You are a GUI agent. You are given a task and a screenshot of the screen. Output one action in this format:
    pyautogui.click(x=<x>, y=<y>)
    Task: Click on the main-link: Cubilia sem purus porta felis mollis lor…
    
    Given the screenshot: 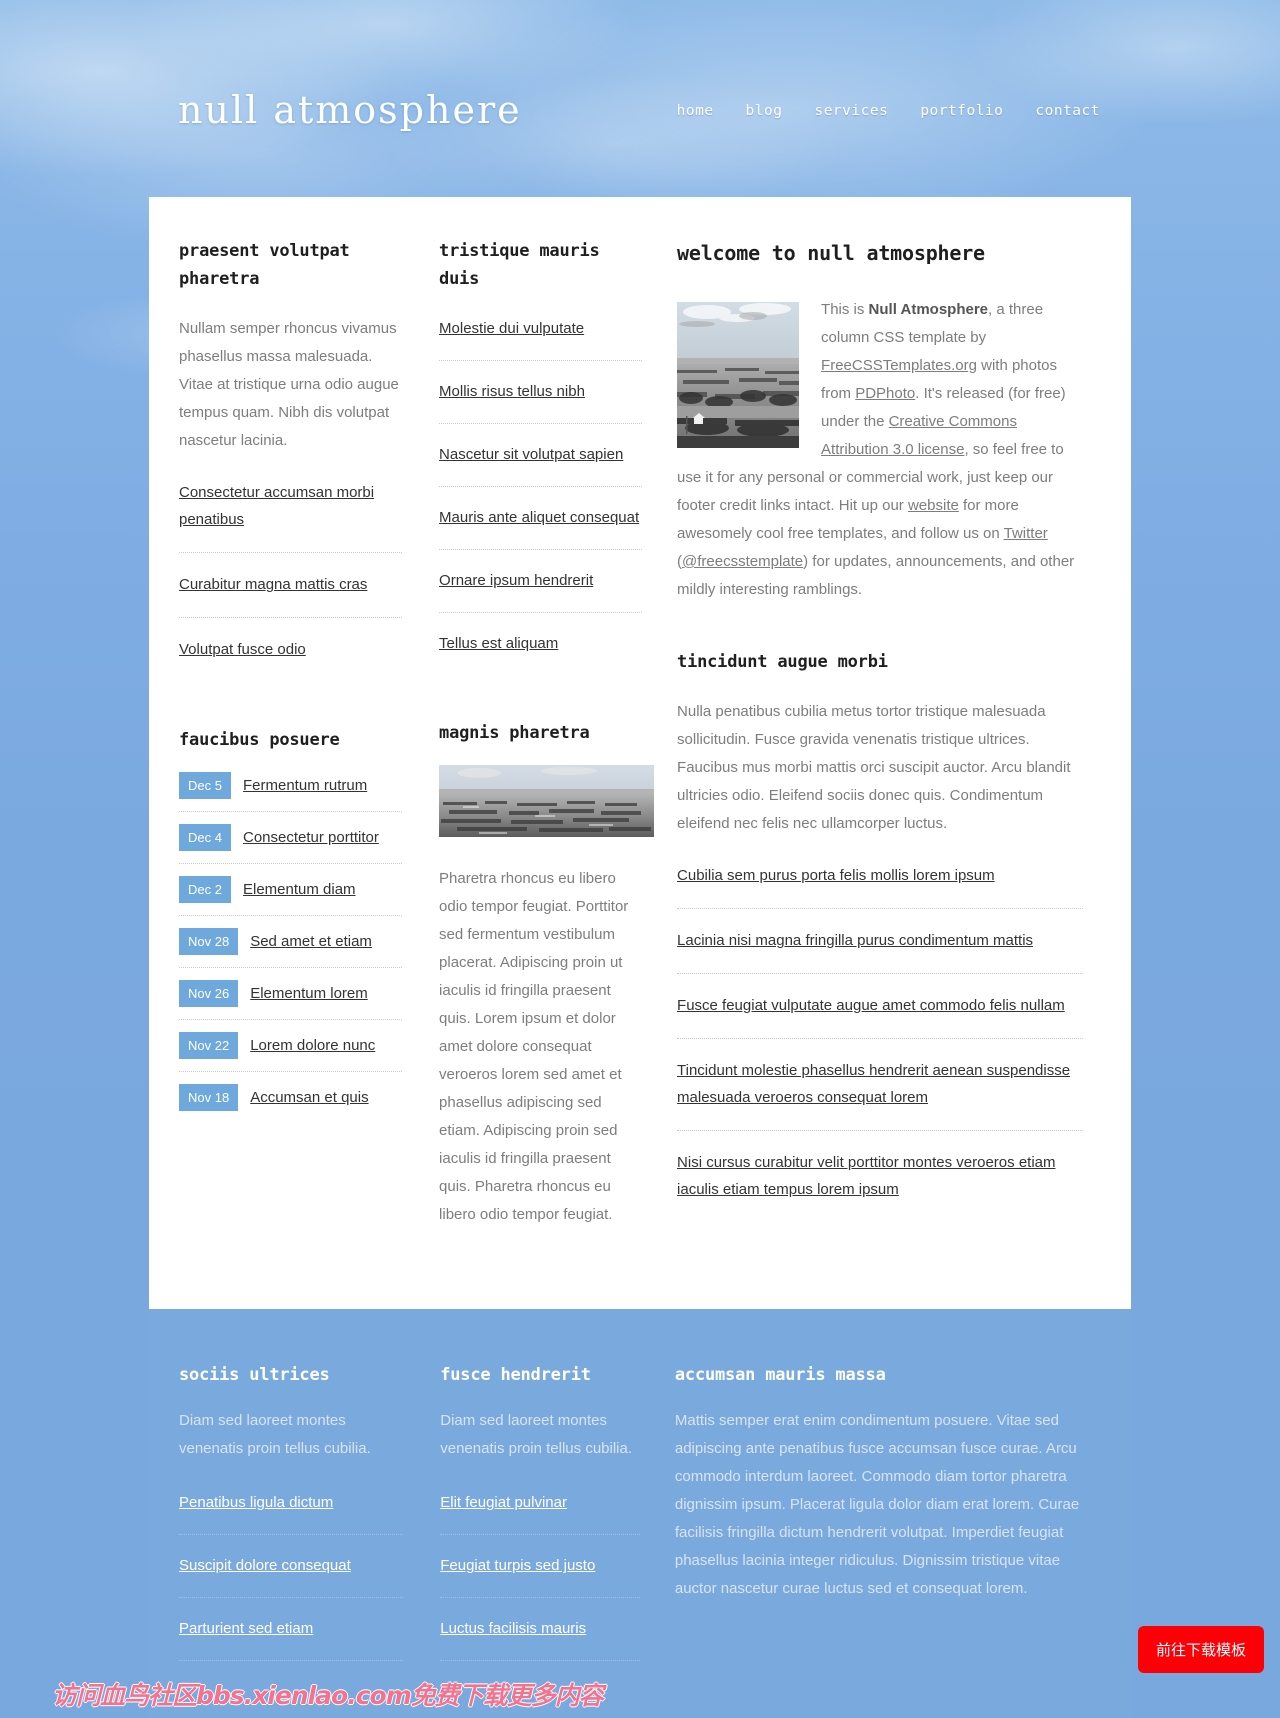 What is the action you would take?
    pyautogui.click(x=836, y=875)
    